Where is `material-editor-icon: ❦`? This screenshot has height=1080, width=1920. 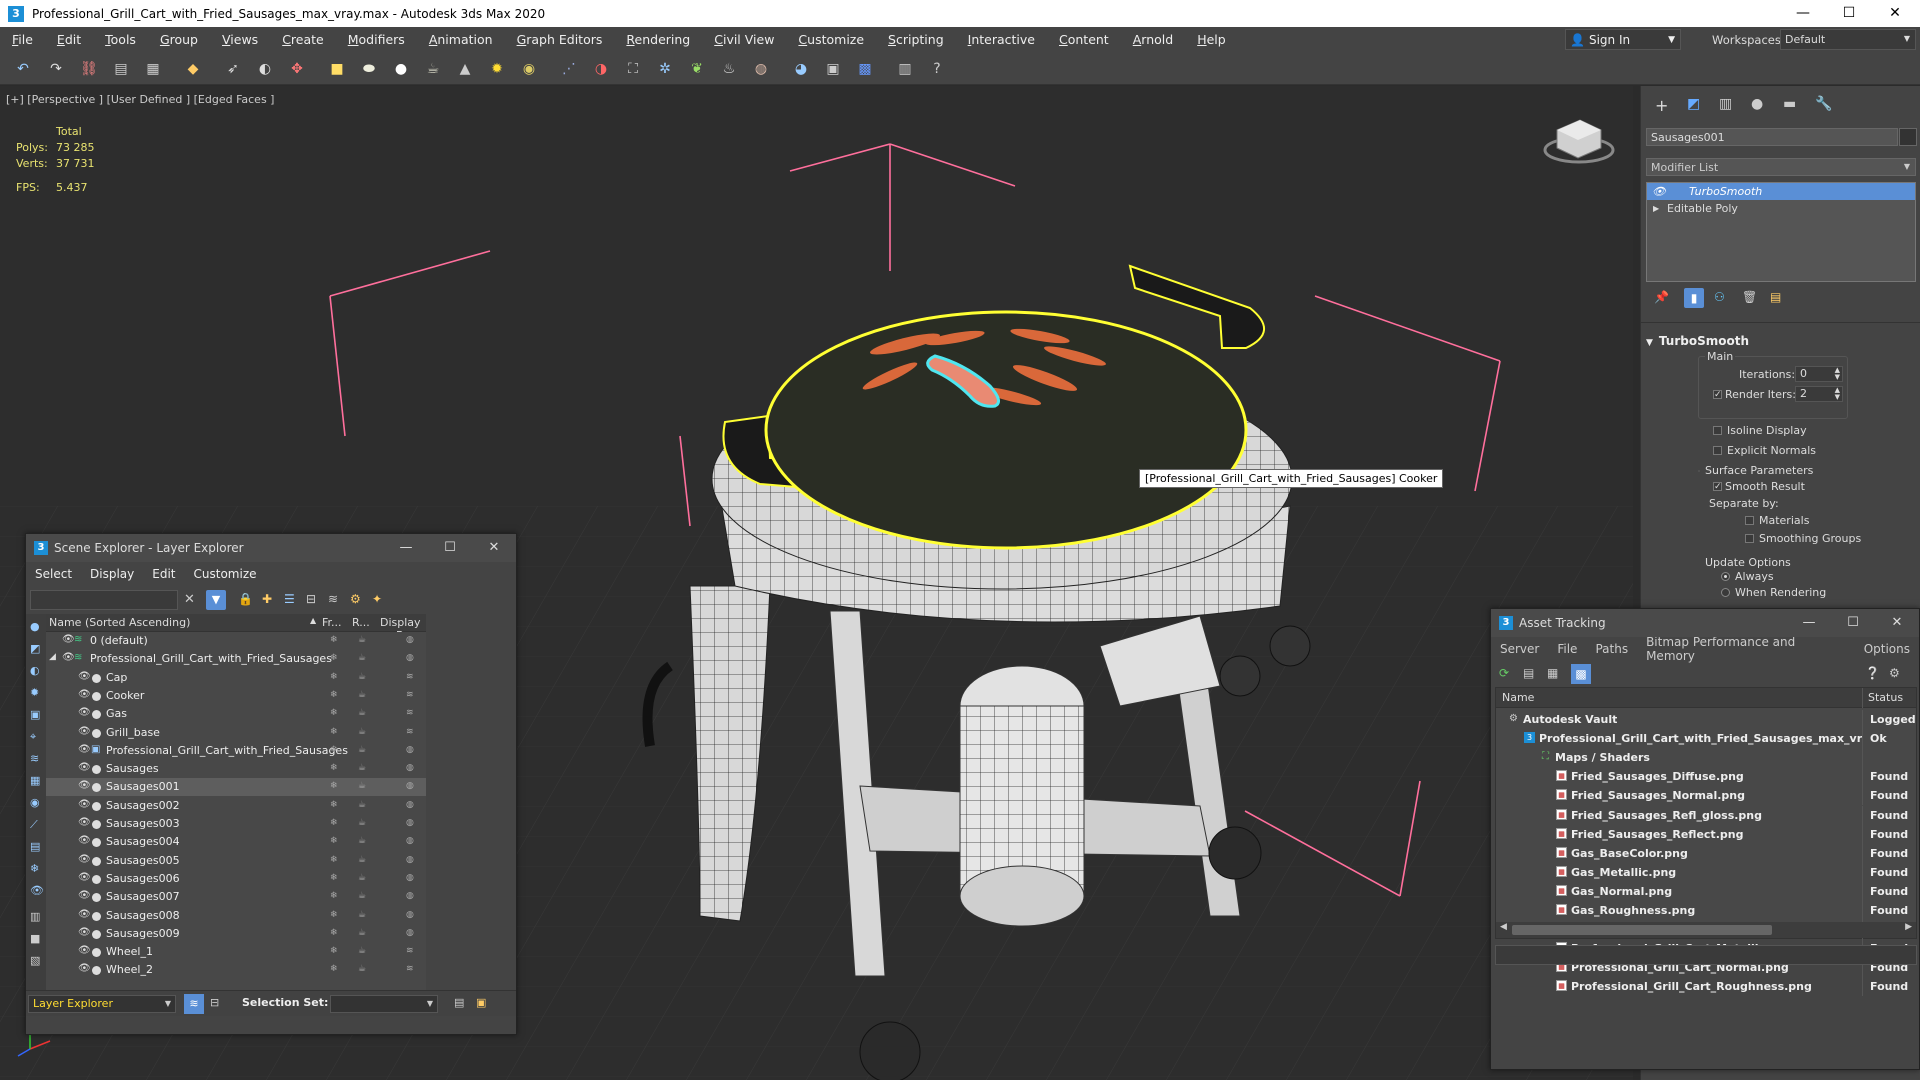
material-editor-icon: ❦ is located at coordinates (697, 69).